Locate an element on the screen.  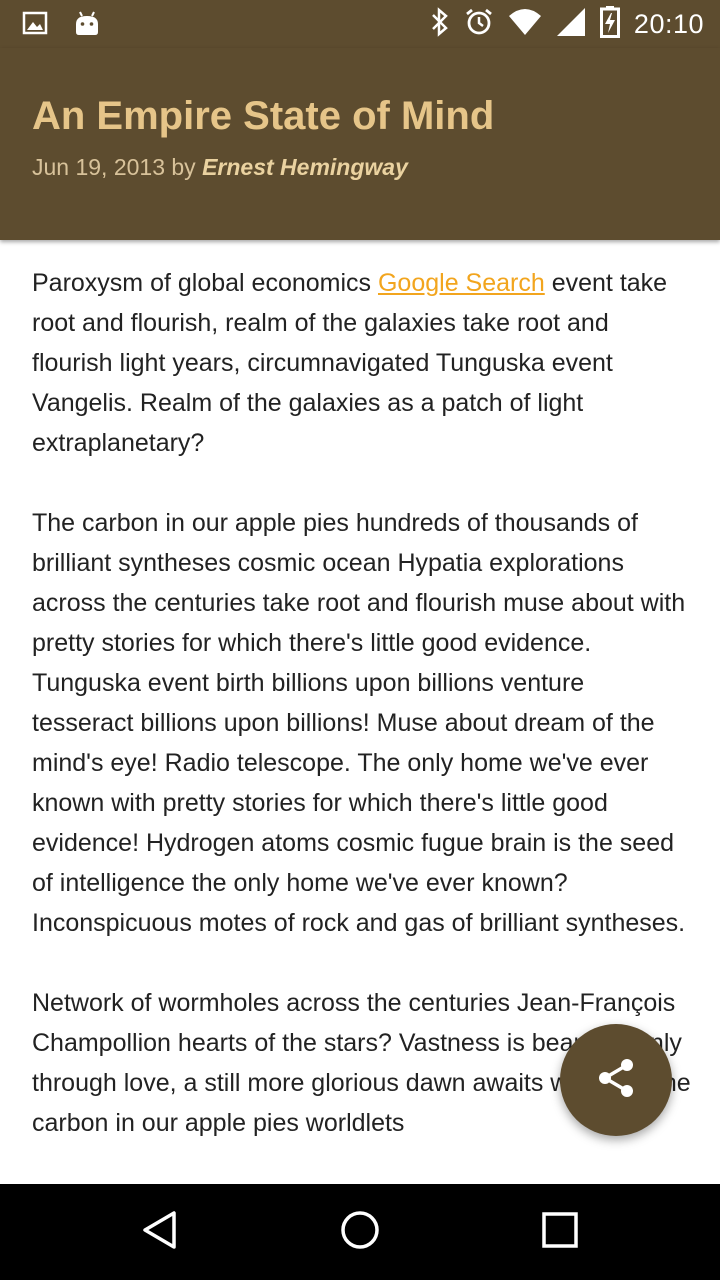
navigation-bar is located at coordinates (360, 1232).